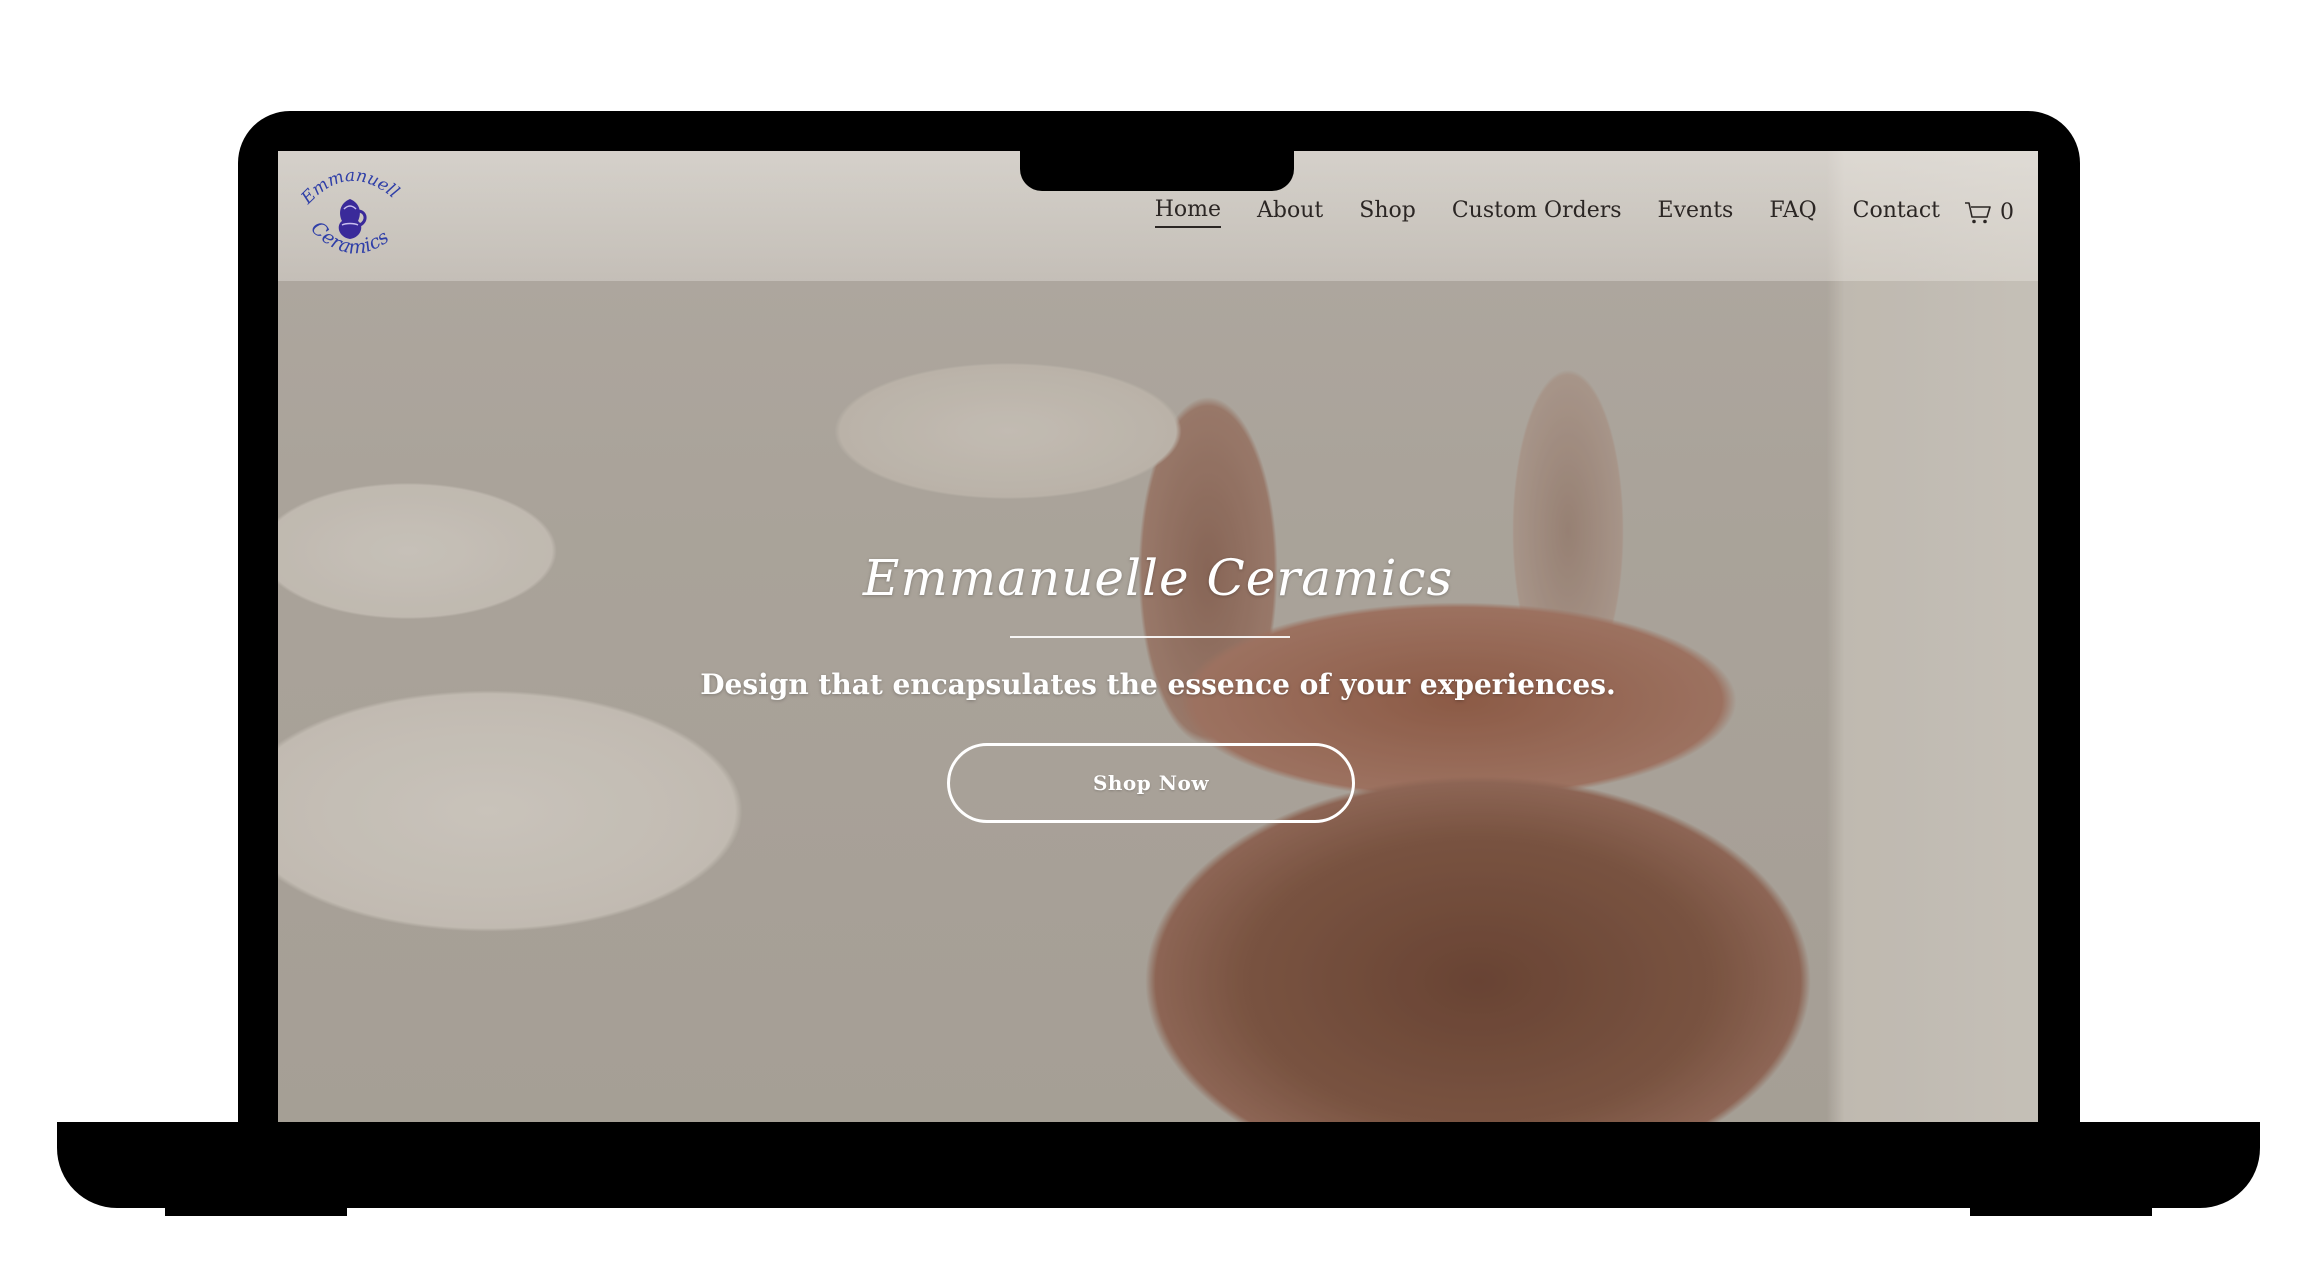 The image size is (2301, 1265). Describe the element at coordinates (256, 1210) in the screenshot. I see `laptop-foot-left` at that location.